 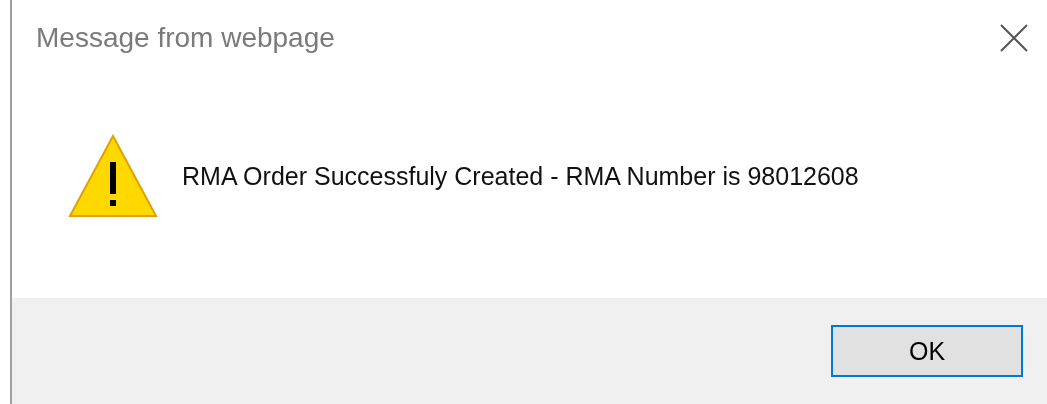 What do you see at coordinates (520, 176) in the screenshot?
I see `message-text: RMA Order Successfuly Created - RMA Number is 98012608` at bounding box center [520, 176].